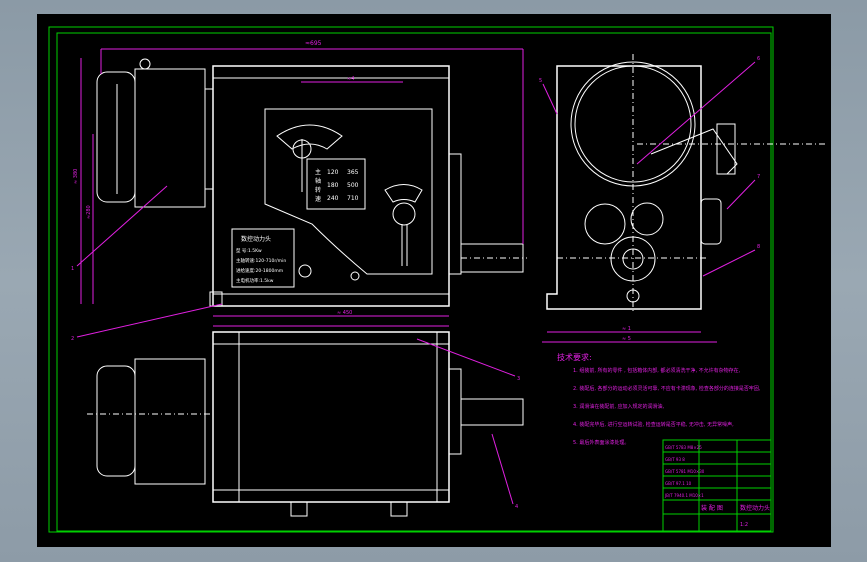 This screenshot has height=562, width=867. Describe the element at coordinates (318, 172) in the screenshot. I see `speed-label-1: 主` at that location.